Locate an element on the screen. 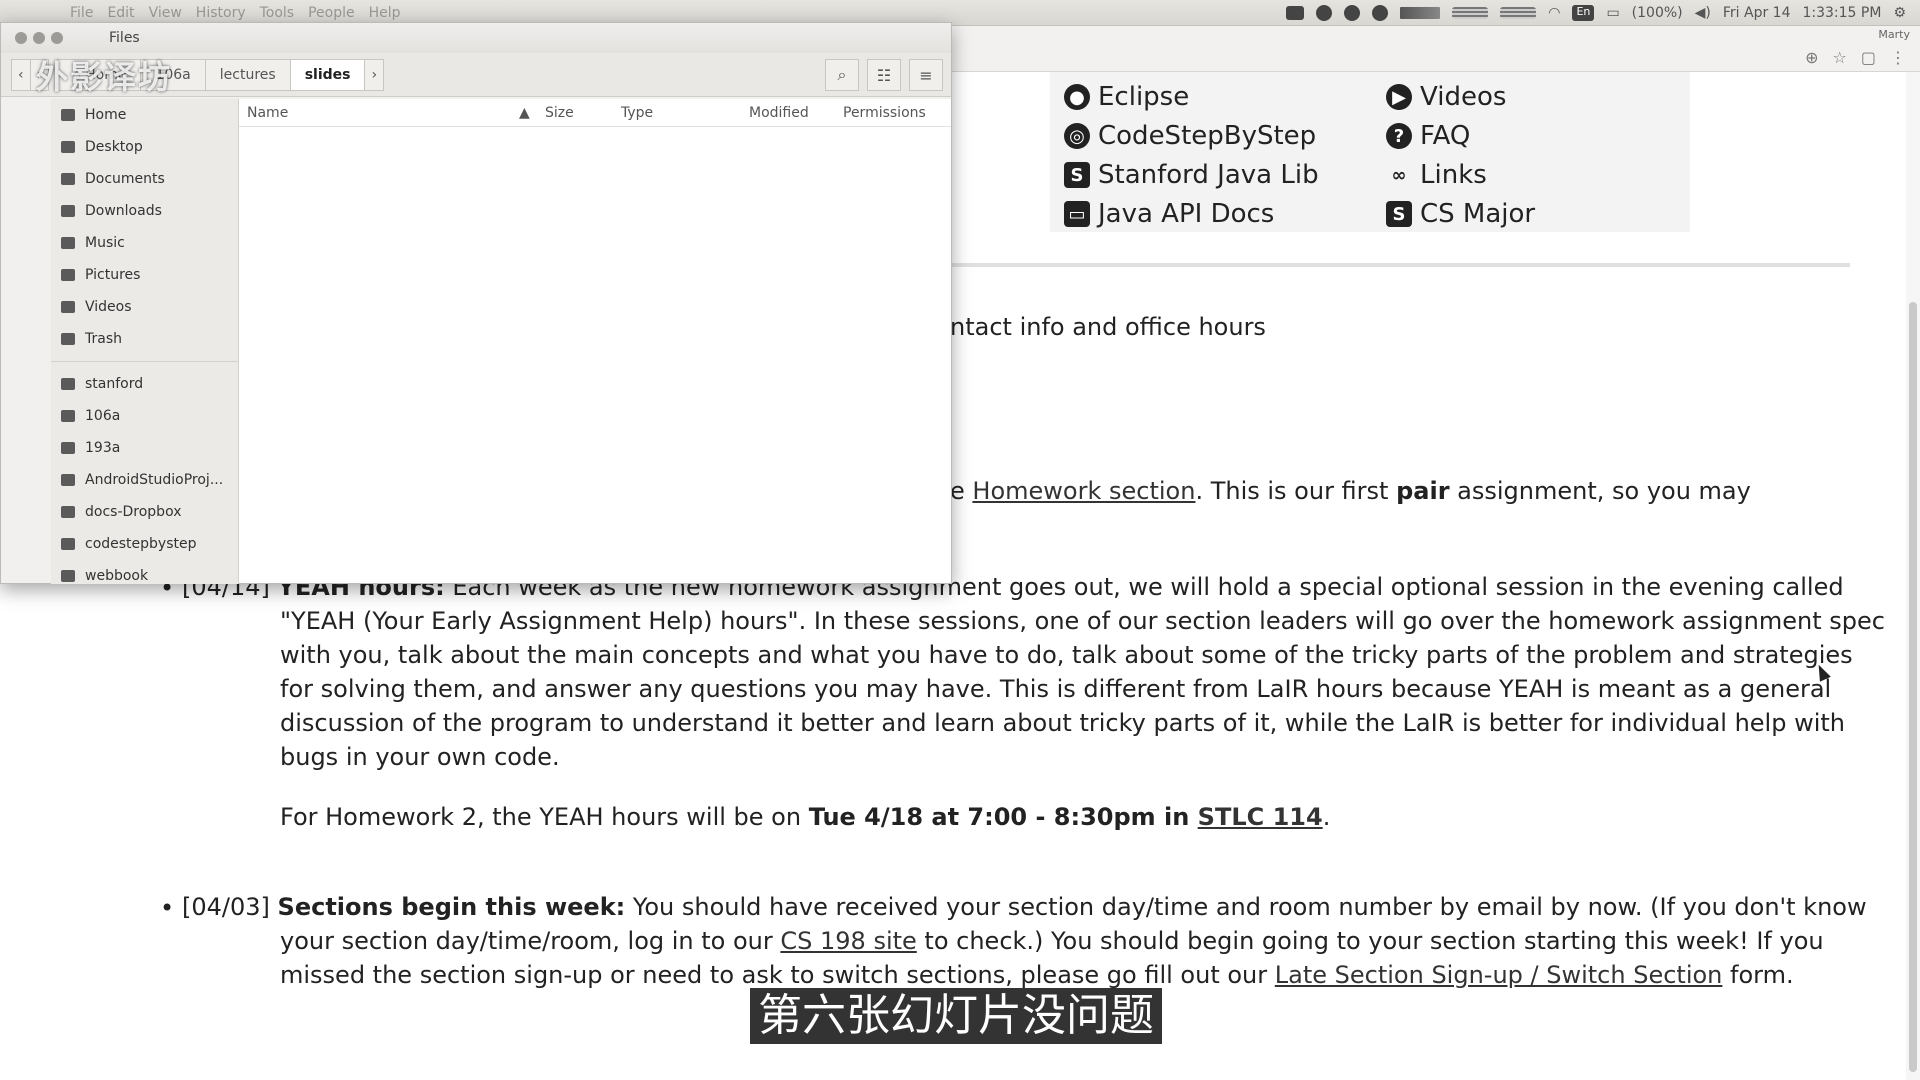 The image size is (1920, 1080). late-section-signup-link: Late Section Sign-up / Switch Section is located at coordinates (1499, 975).